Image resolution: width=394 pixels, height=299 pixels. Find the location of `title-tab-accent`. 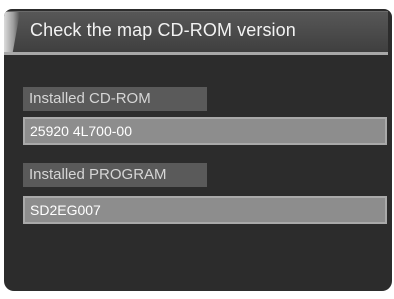

title-tab-accent is located at coordinates (12, 32).